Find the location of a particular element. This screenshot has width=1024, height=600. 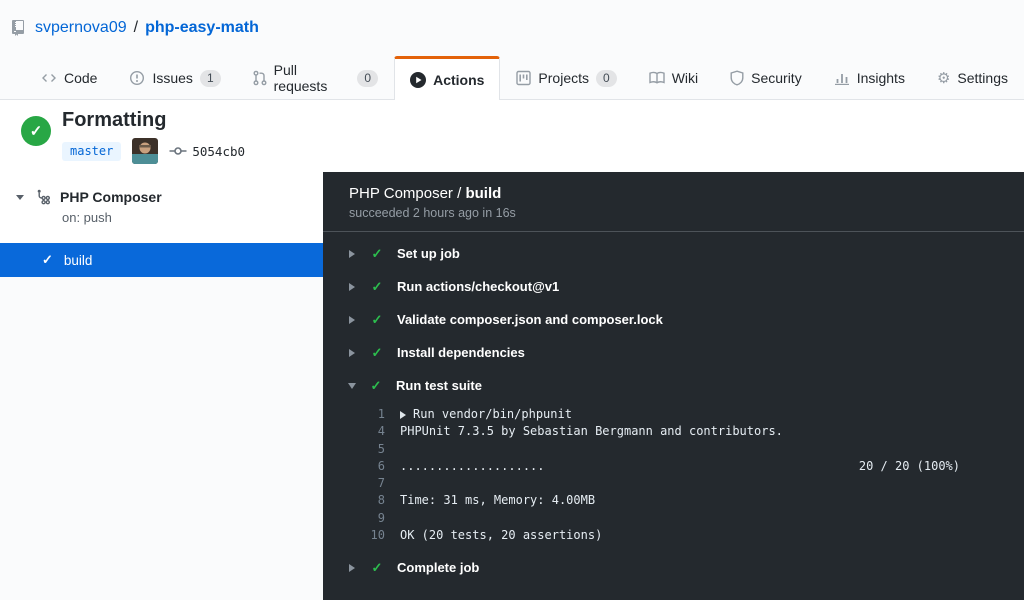

commit-sha: 5054cb0 is located at coordinates (219, 151).